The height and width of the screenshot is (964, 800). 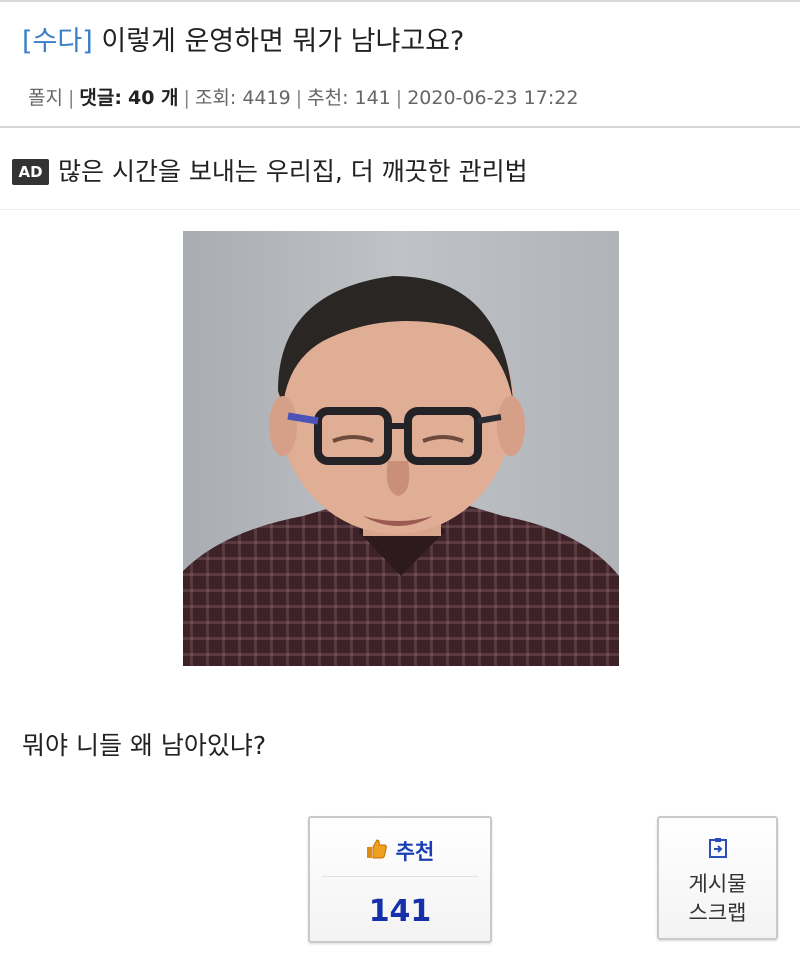 What do you see at coordinates (493, 98) in the screenshot?
I see `post-datetime: 2020-06-23 17:22` at bounding box center [493, 98].